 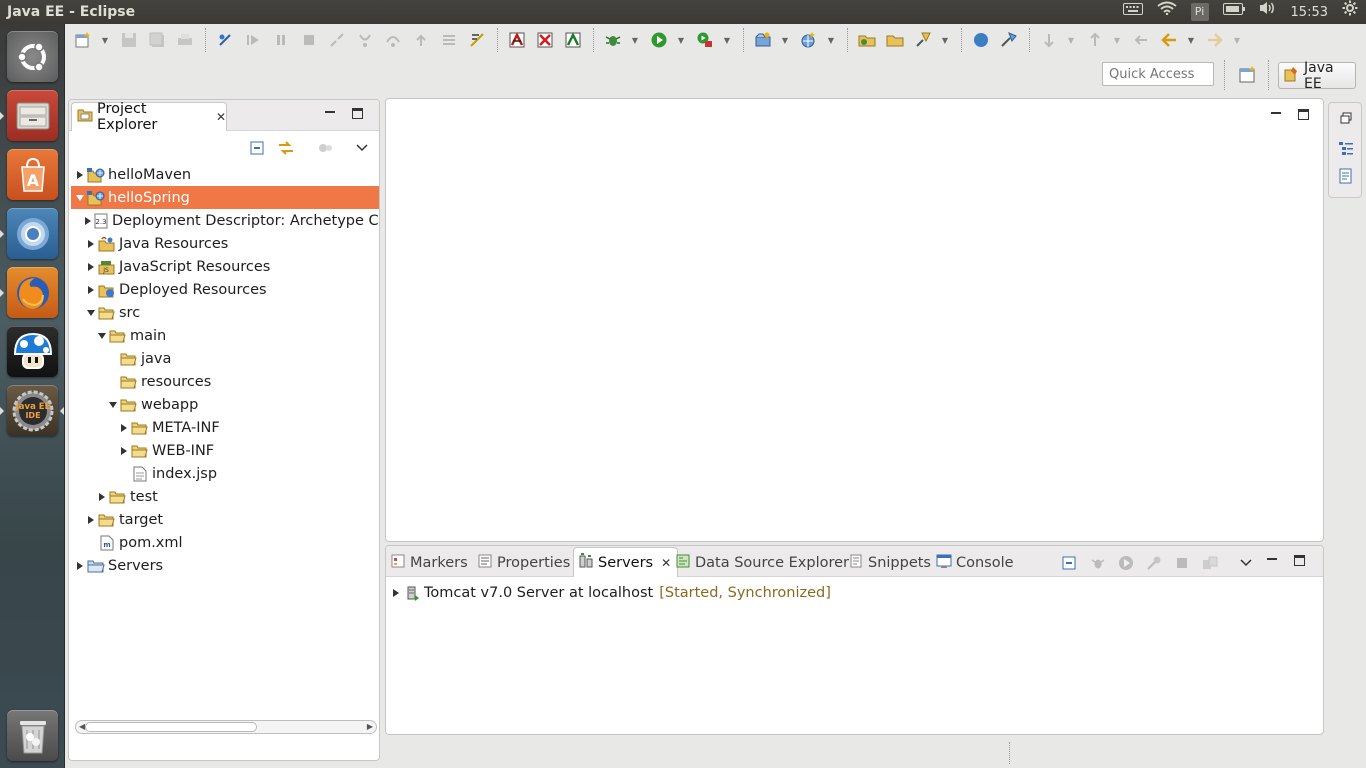 I want to click on run-icon, so click(x=659, y=40).